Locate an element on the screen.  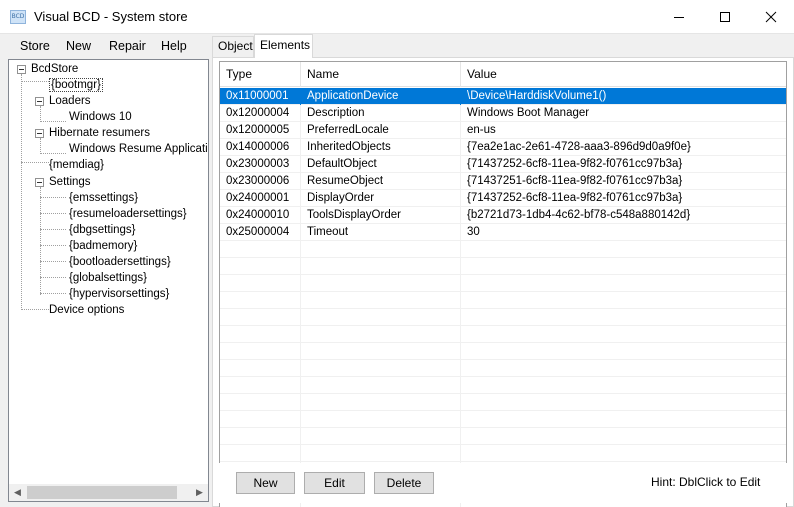
tab-elements: Elements is located at coordinates (283, 46).